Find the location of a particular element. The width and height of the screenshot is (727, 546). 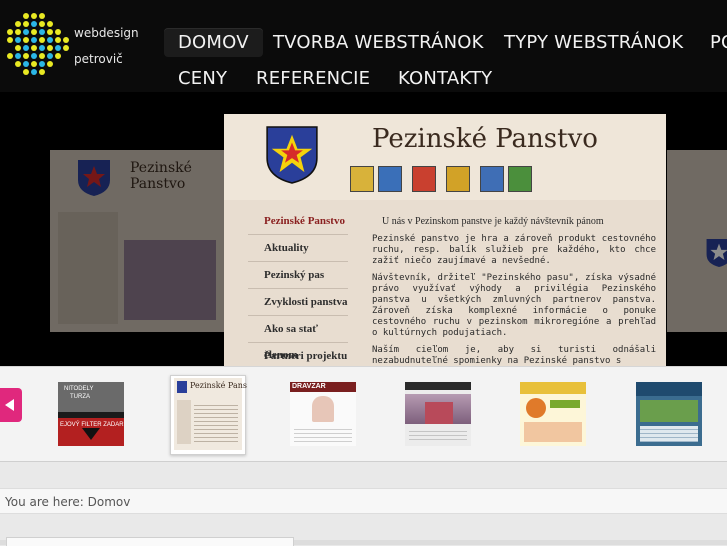

slider-prev-button is located at coordinates (11, 405).